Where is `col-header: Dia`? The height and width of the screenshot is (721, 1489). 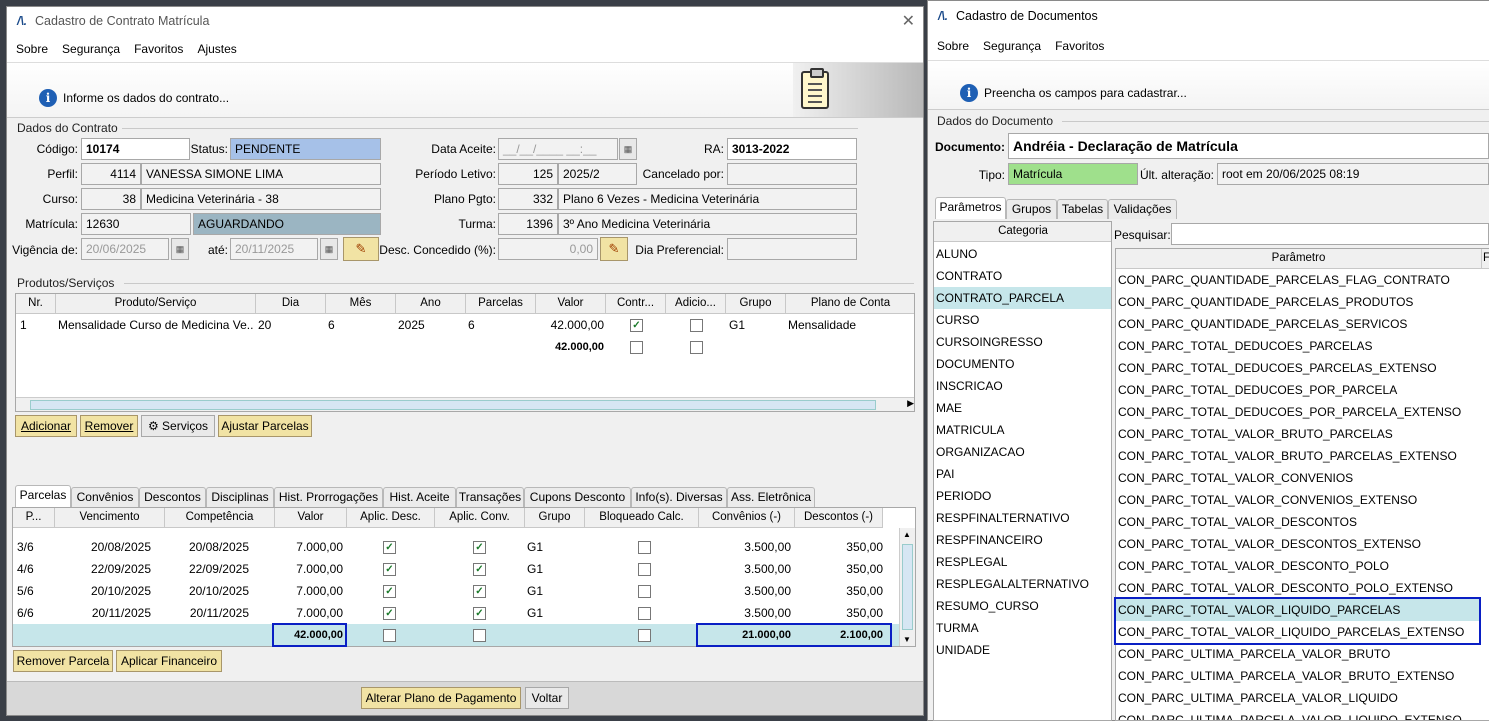 col-header: Dia is located at coordinates (291, 304).